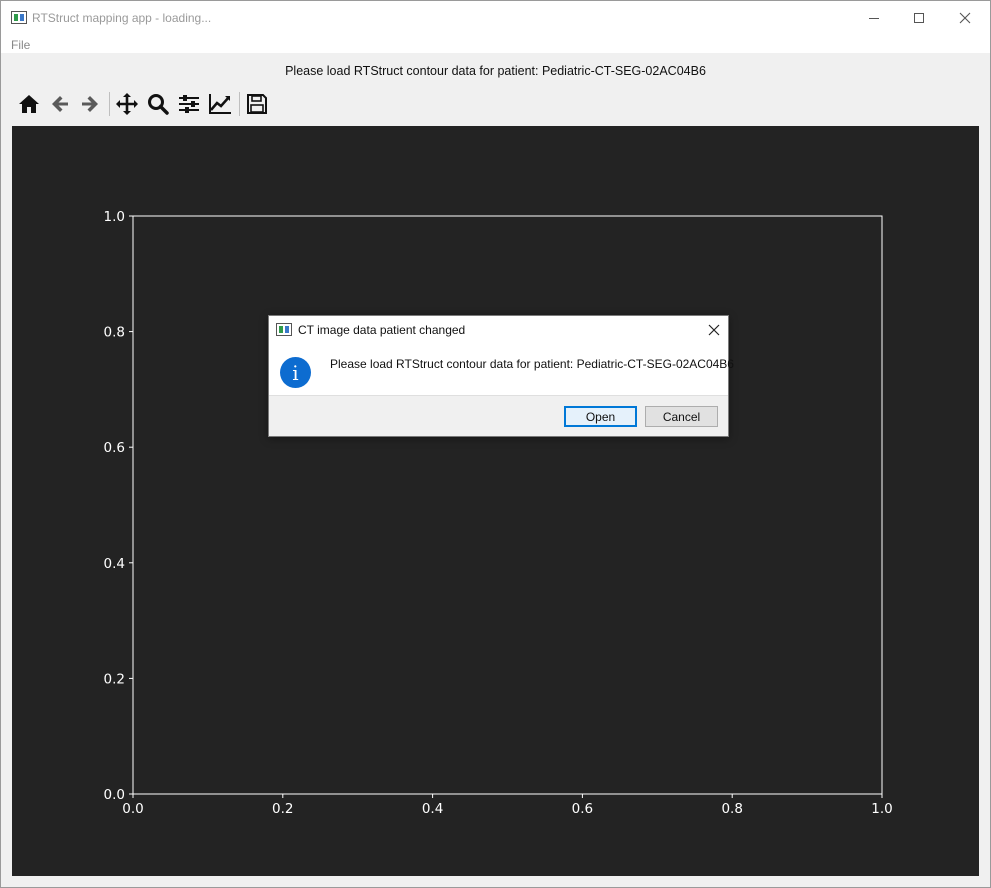 This screenshot has width=991, height=888. What do you see at coordinates (495, 44) in the screenshot?
I see `menu-bar: File` at bounding box center [495, 44].